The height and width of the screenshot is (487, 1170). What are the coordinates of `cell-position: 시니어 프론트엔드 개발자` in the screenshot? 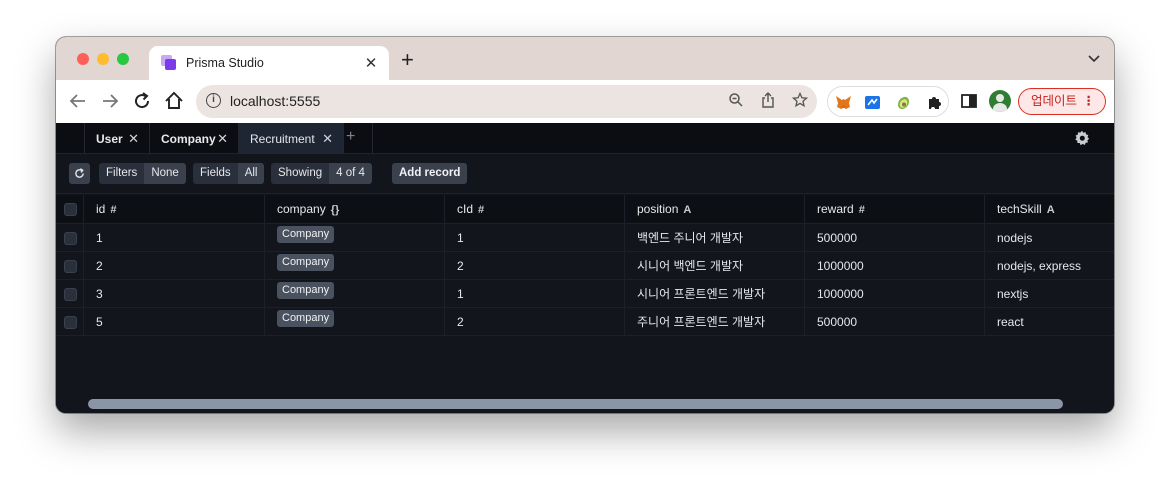 It's located at (715, 293).